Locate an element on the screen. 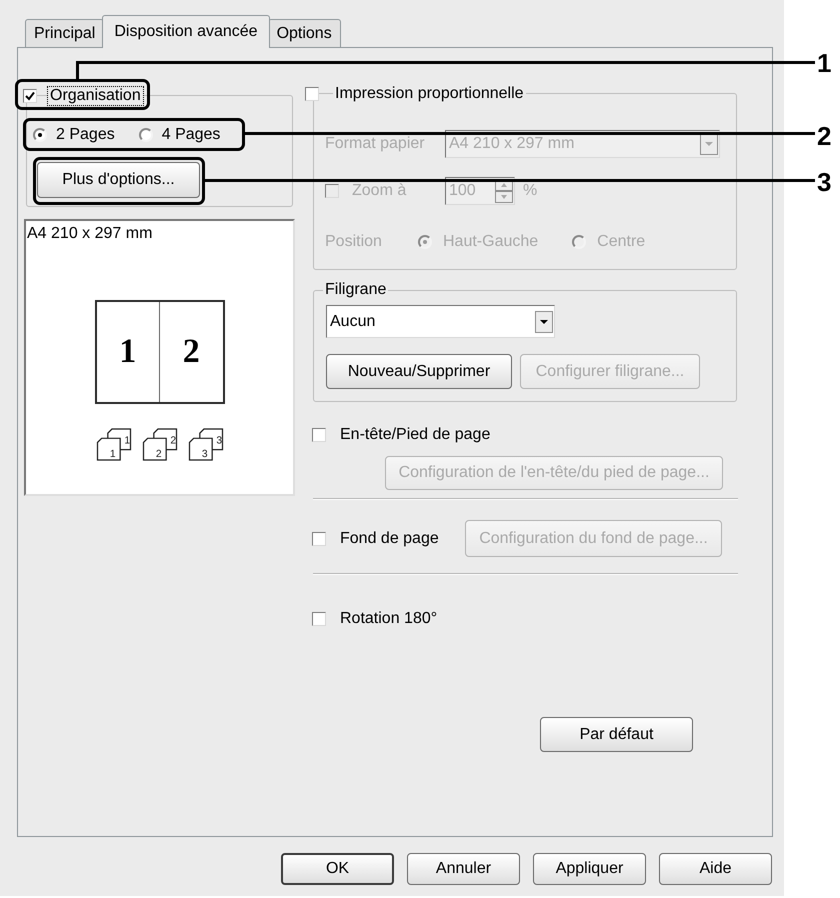 The height and width of the screenshot is (898, 840). field-label: Position is located at coordinates (354, 242).